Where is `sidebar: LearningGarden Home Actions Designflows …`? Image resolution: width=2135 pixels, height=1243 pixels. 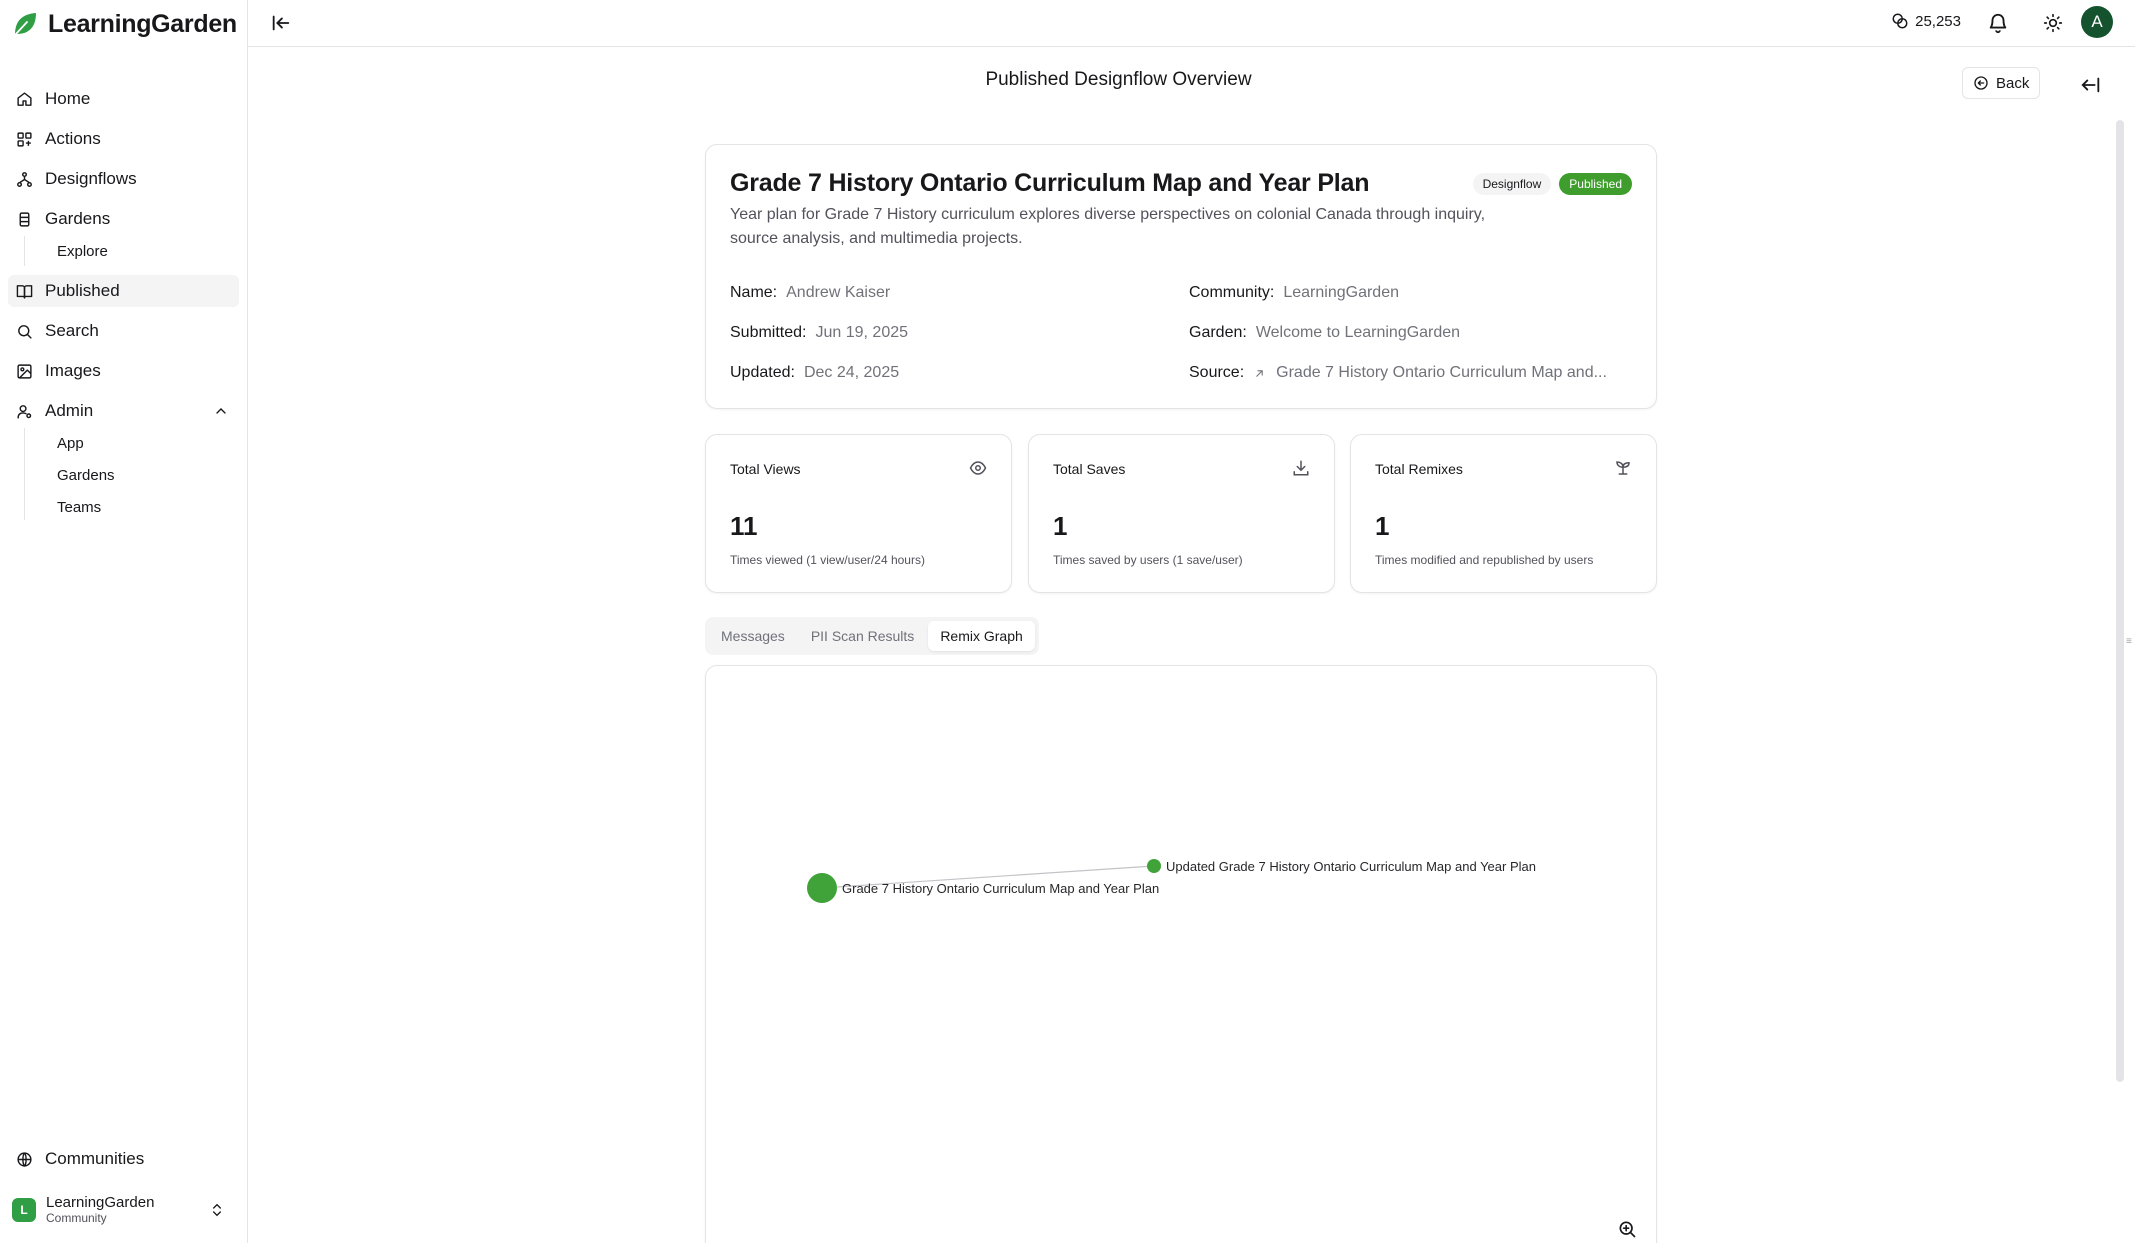 sidebar: LearningGarden Home Actions Designflows … is located at coordinates (124, 621).